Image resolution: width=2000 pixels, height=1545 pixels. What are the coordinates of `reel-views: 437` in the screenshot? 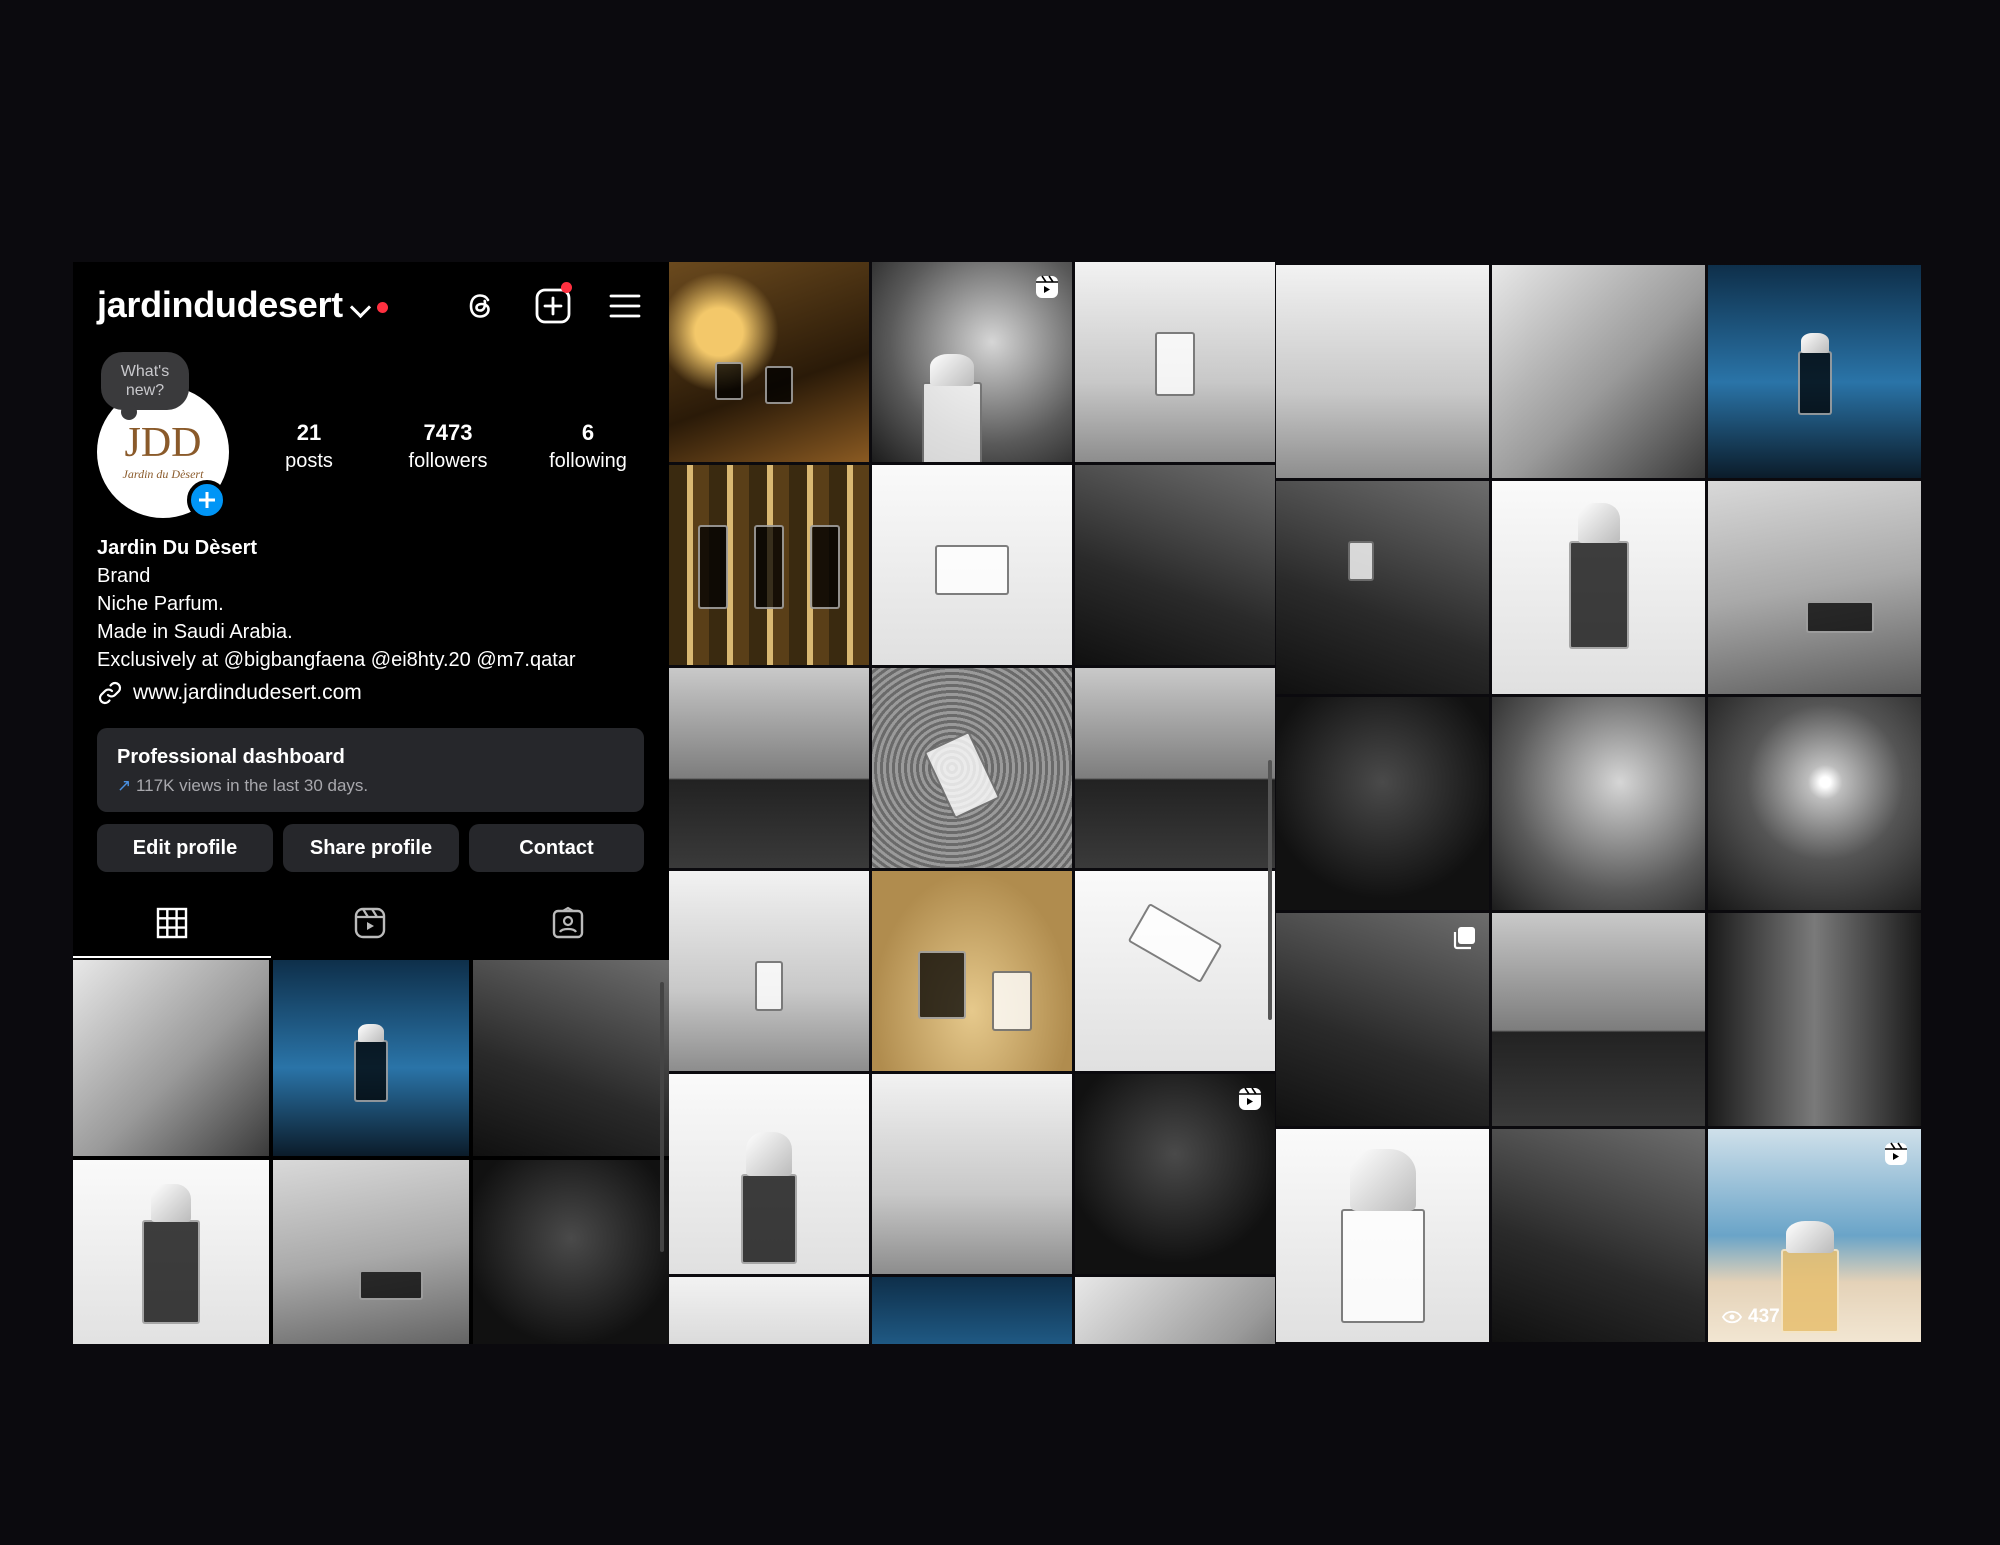 It's located at (1751, 1317).